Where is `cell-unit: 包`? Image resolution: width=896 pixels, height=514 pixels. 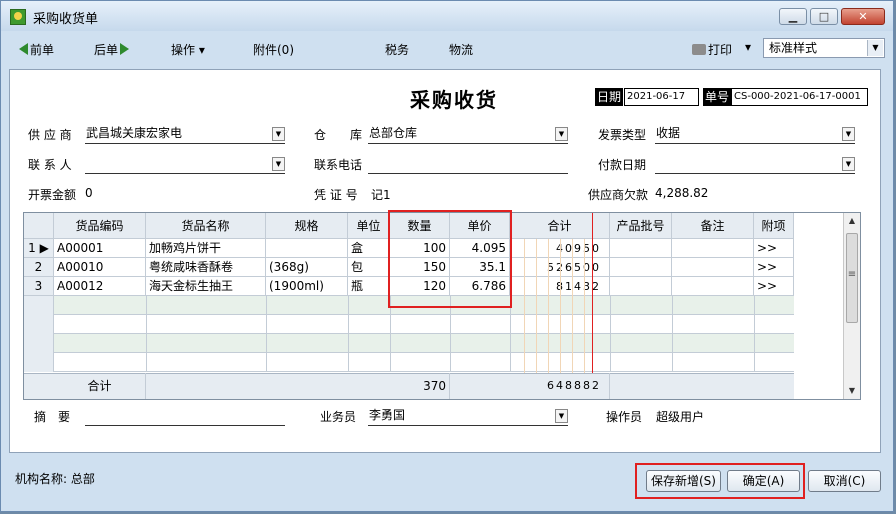 cell-unit: 包 is located at coordinates (369, 267).